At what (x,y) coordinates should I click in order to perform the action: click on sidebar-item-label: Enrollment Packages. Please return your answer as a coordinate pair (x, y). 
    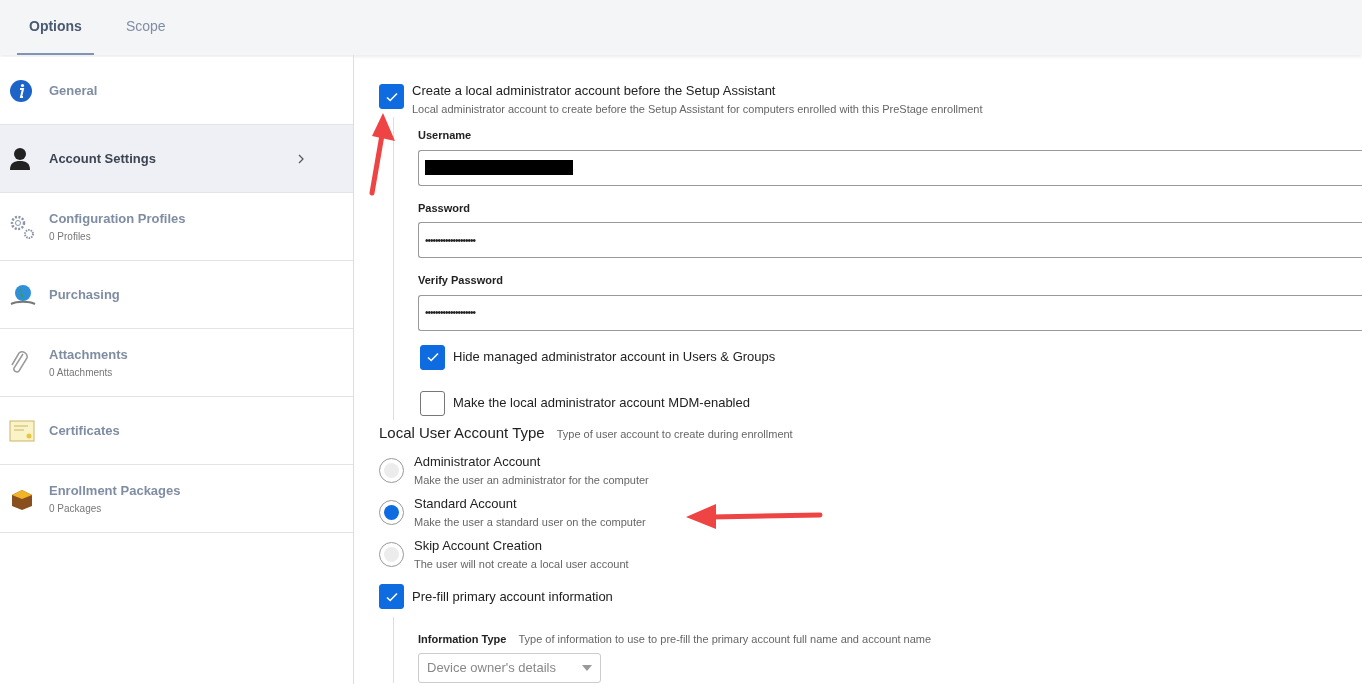
    Looking at the image, I should click on (115, 491).